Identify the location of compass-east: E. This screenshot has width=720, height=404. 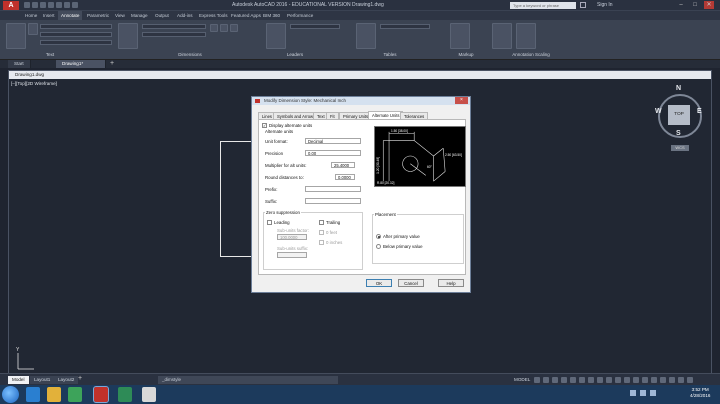
(699, 111).